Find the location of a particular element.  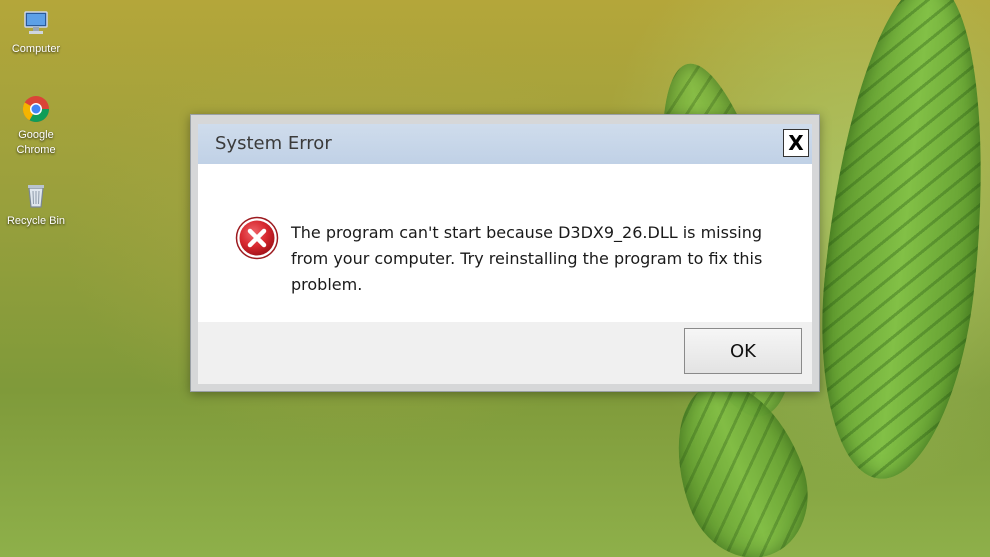

desktop-icon-chrome: Google Chrome is located at coordinates (36, 126).